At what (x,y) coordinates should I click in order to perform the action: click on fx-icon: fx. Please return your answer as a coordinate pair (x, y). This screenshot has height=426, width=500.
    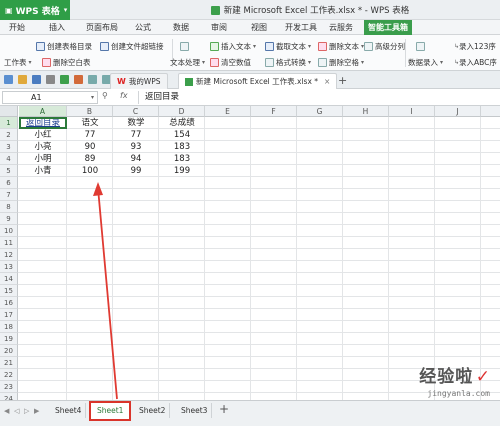
    Looking at the image, I should click on (124, 95).